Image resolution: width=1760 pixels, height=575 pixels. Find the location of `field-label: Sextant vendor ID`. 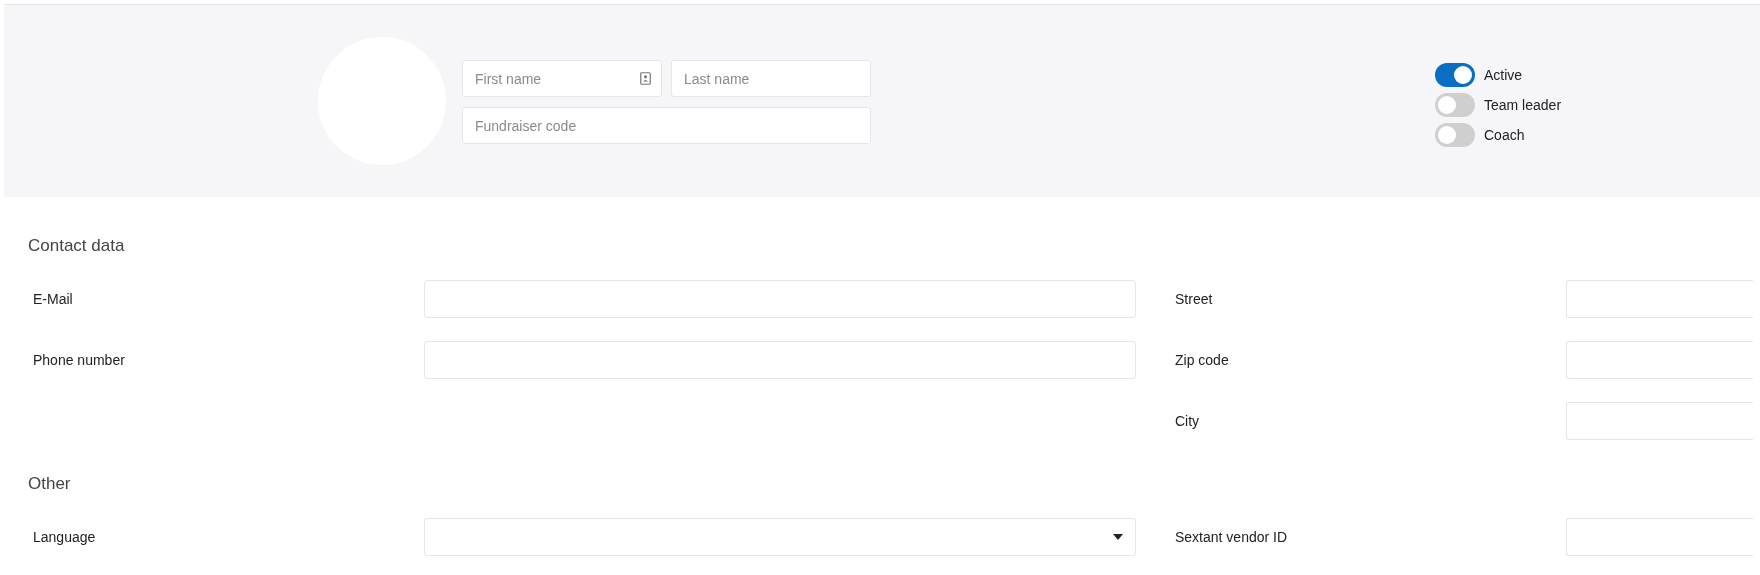

field-label: Sextant vendor ID is located at coordinates (1231, 537).